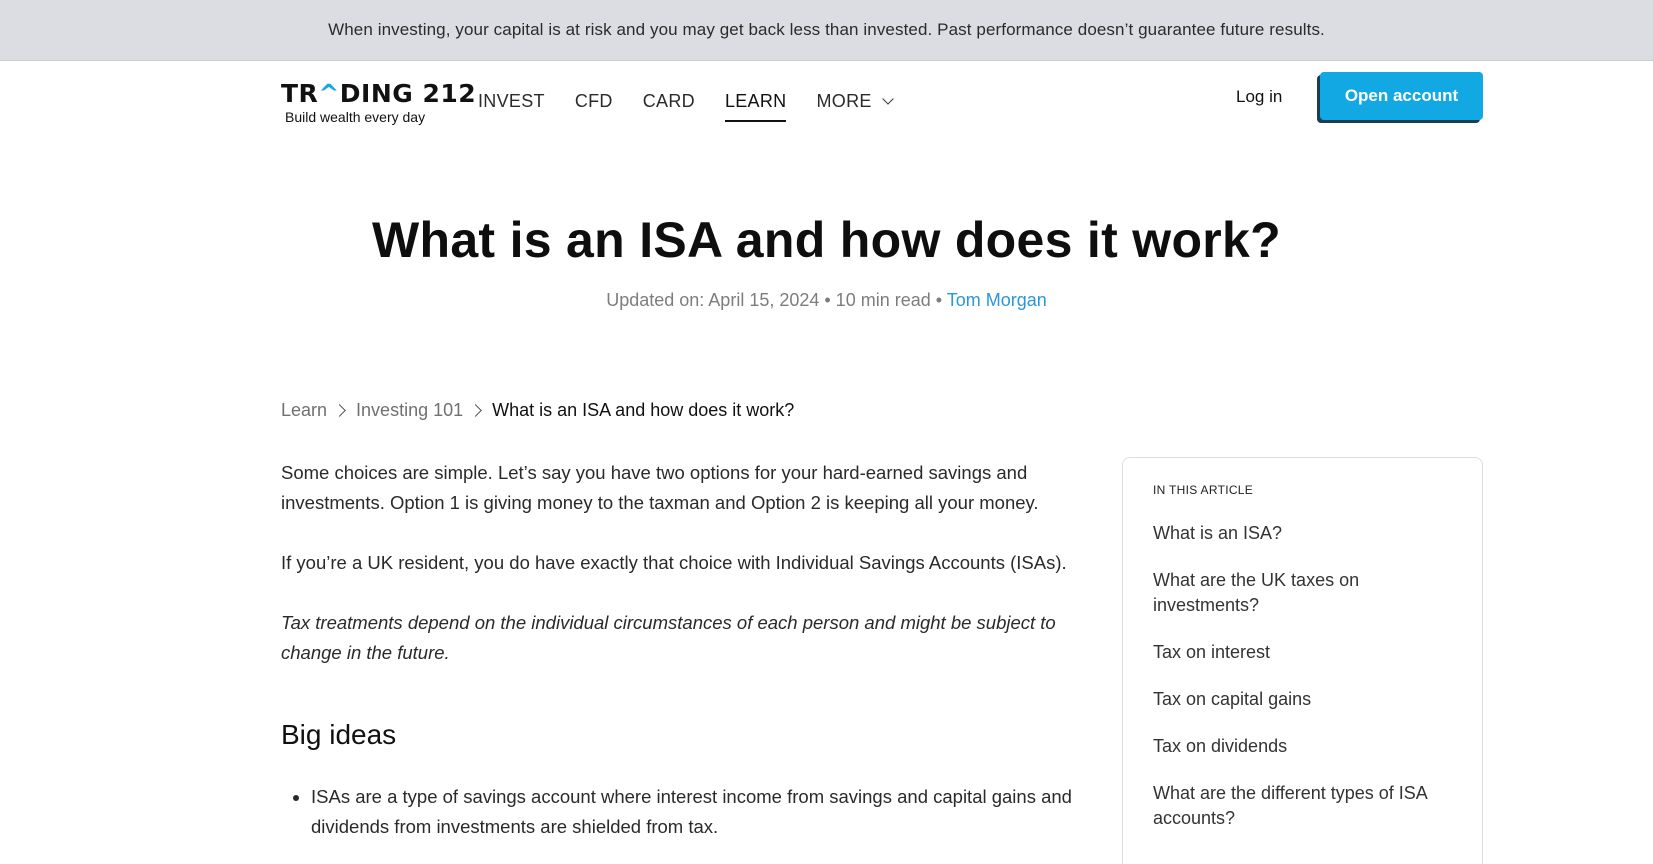  Describe the element at coordinates (304, 410) in the screenshot. I see `breadcrumb-learn: Learn` at that location.